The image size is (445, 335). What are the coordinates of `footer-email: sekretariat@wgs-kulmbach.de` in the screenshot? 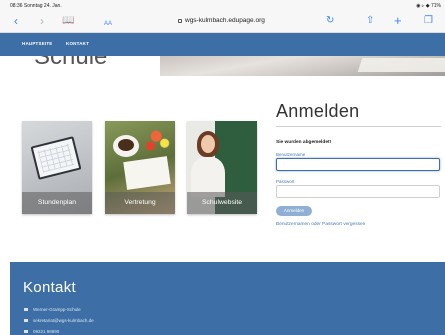 It's located at (59, 320).